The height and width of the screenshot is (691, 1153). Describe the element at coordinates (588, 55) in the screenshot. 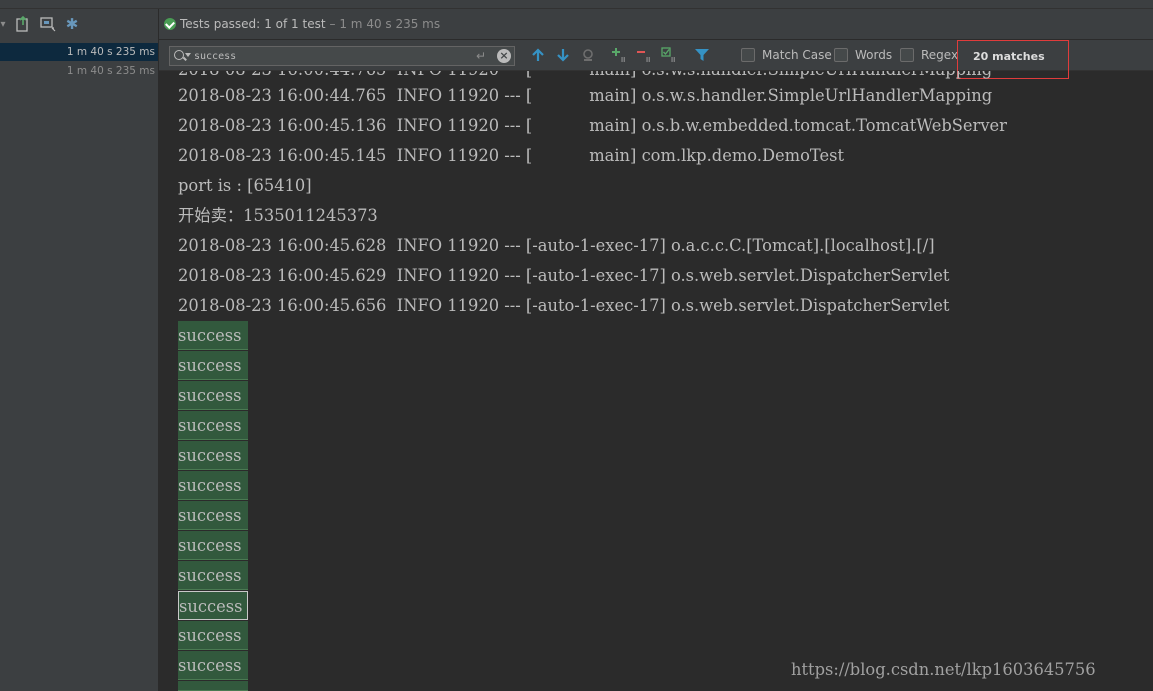

I see `find-usages-icon` at that location.